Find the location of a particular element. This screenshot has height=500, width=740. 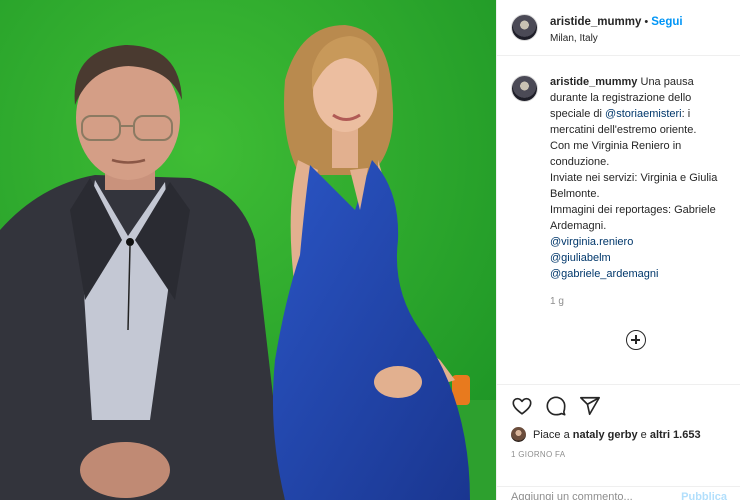

likes-middle: e is located at coordinates (643, 434).